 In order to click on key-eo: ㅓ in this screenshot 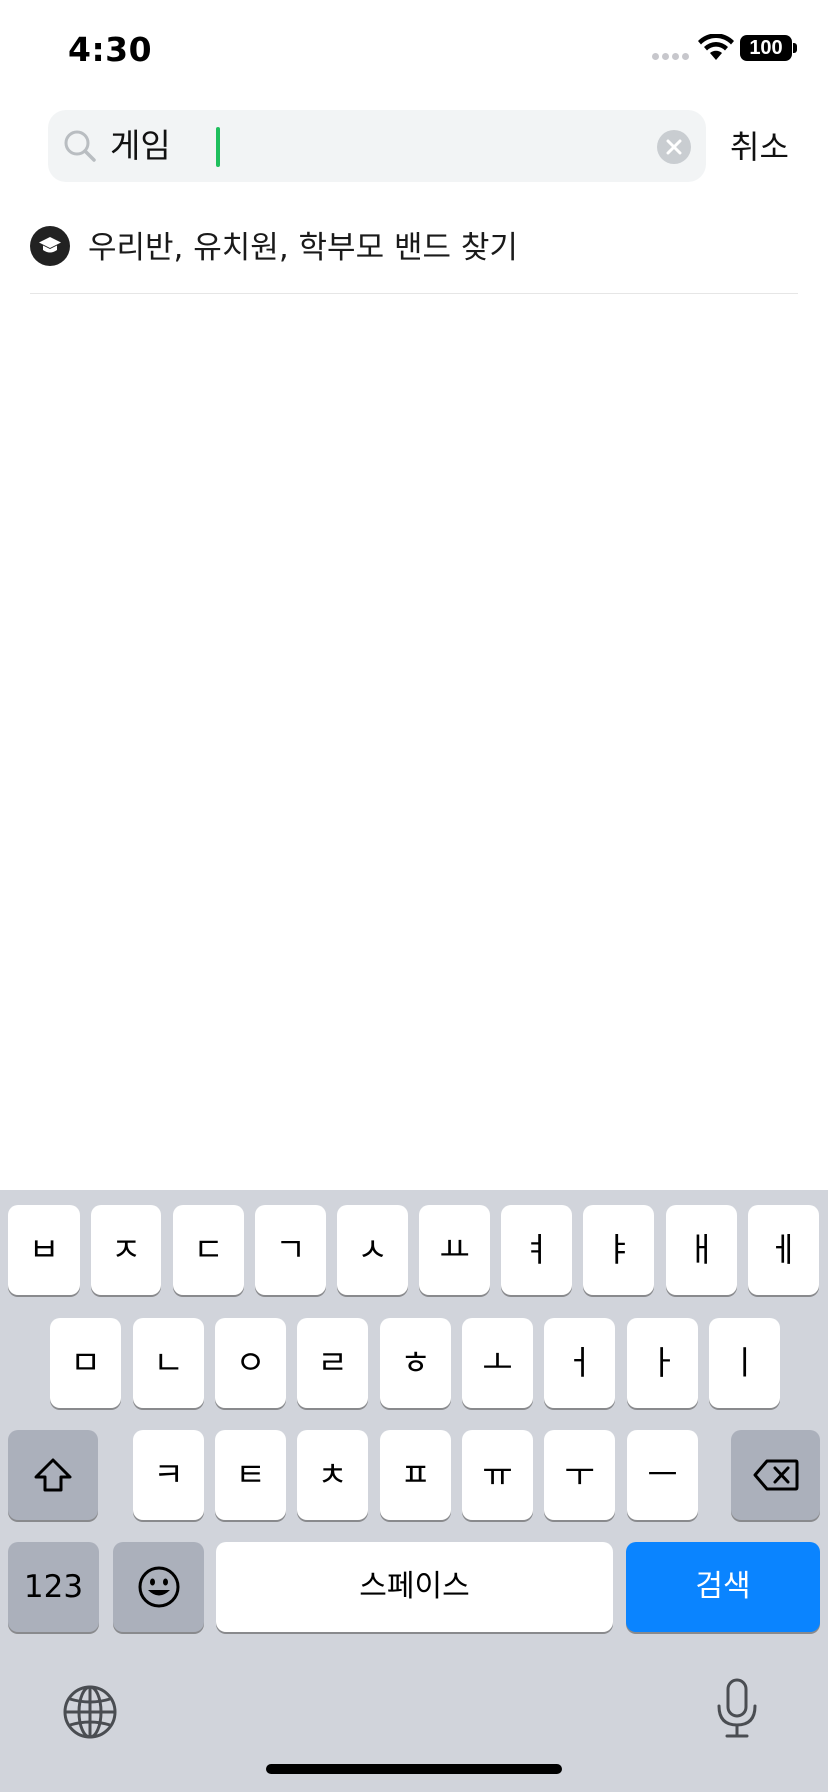, I will do `click(579, 1363)`.